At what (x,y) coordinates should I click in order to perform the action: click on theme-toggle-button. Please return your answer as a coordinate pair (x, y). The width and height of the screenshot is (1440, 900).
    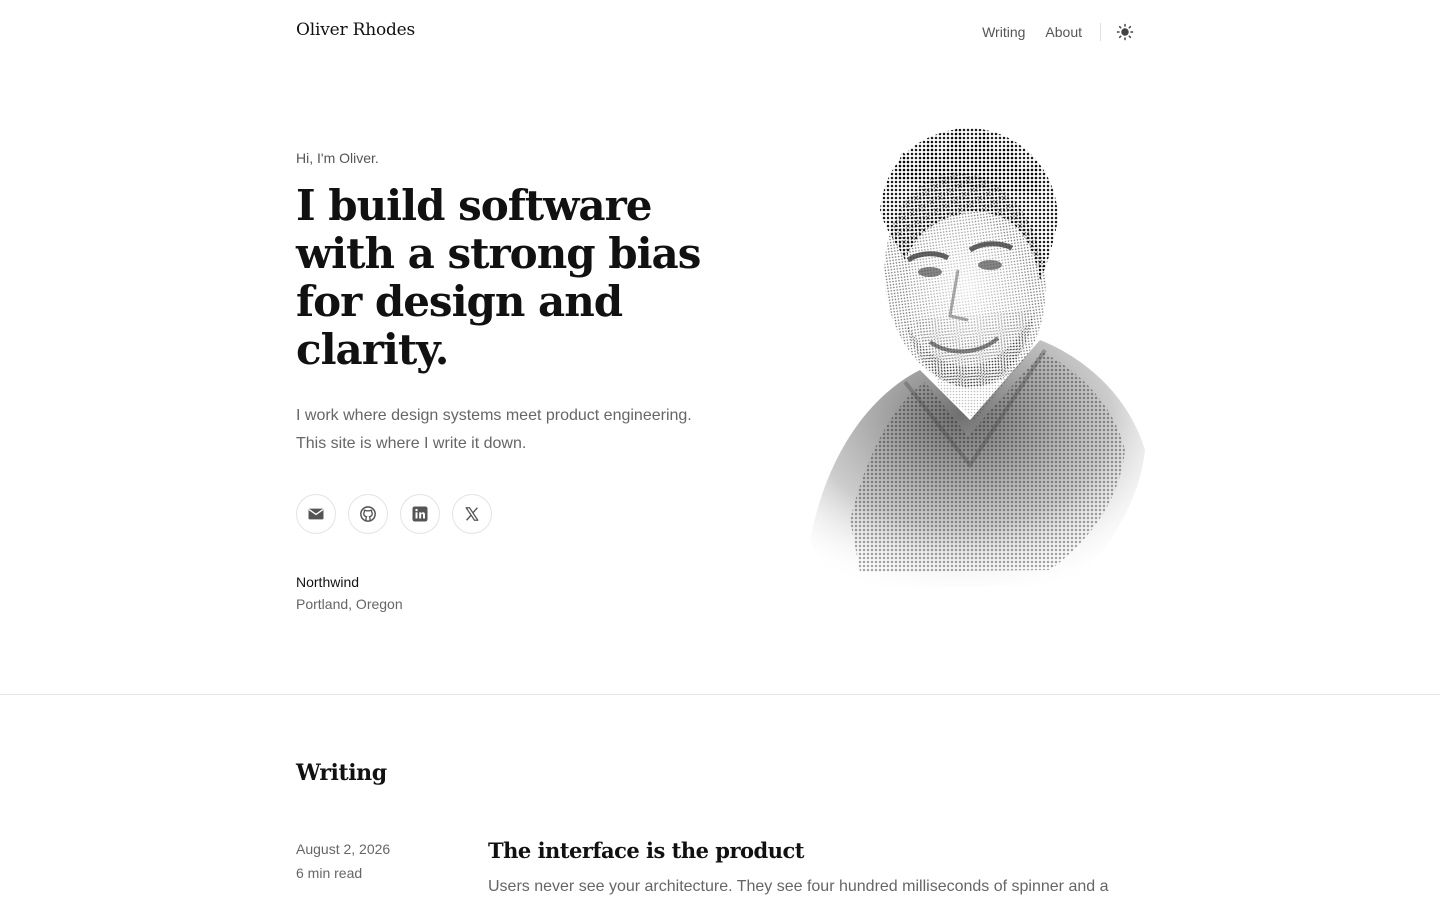
    Looking at the image, I should click on (1125, 32).